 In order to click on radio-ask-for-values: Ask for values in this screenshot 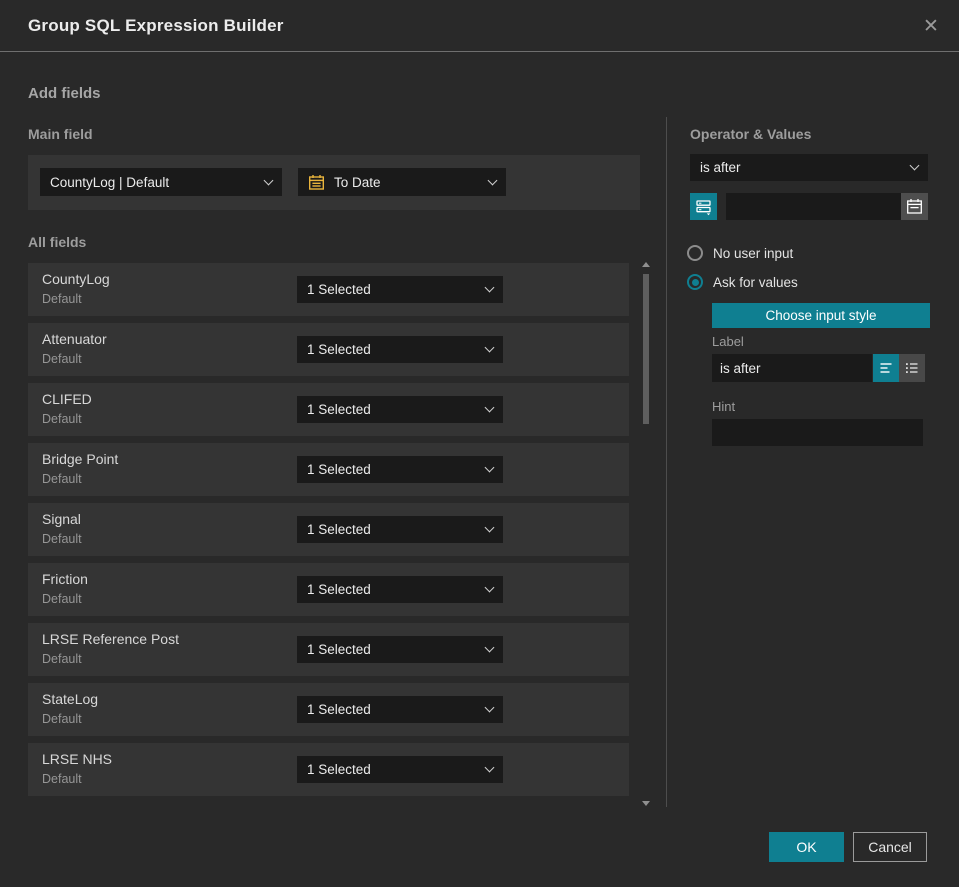, I will do `click(742, 282)`.